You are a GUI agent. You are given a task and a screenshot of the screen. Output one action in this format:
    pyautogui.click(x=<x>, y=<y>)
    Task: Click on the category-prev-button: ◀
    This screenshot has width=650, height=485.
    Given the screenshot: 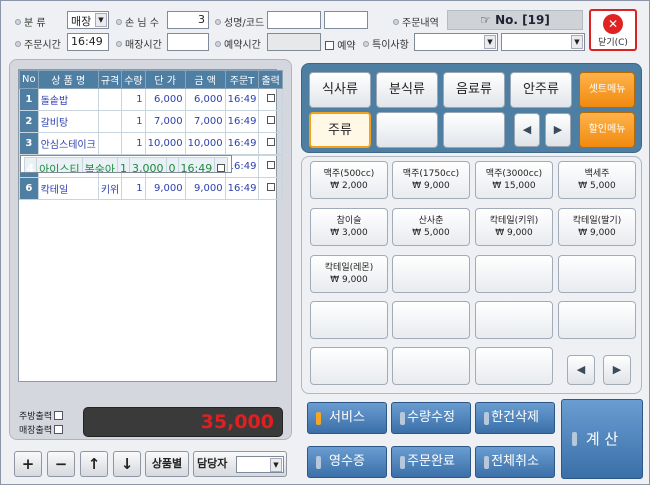 What is the action you would take?
    pyautogui.click(x=527, y=130)
    